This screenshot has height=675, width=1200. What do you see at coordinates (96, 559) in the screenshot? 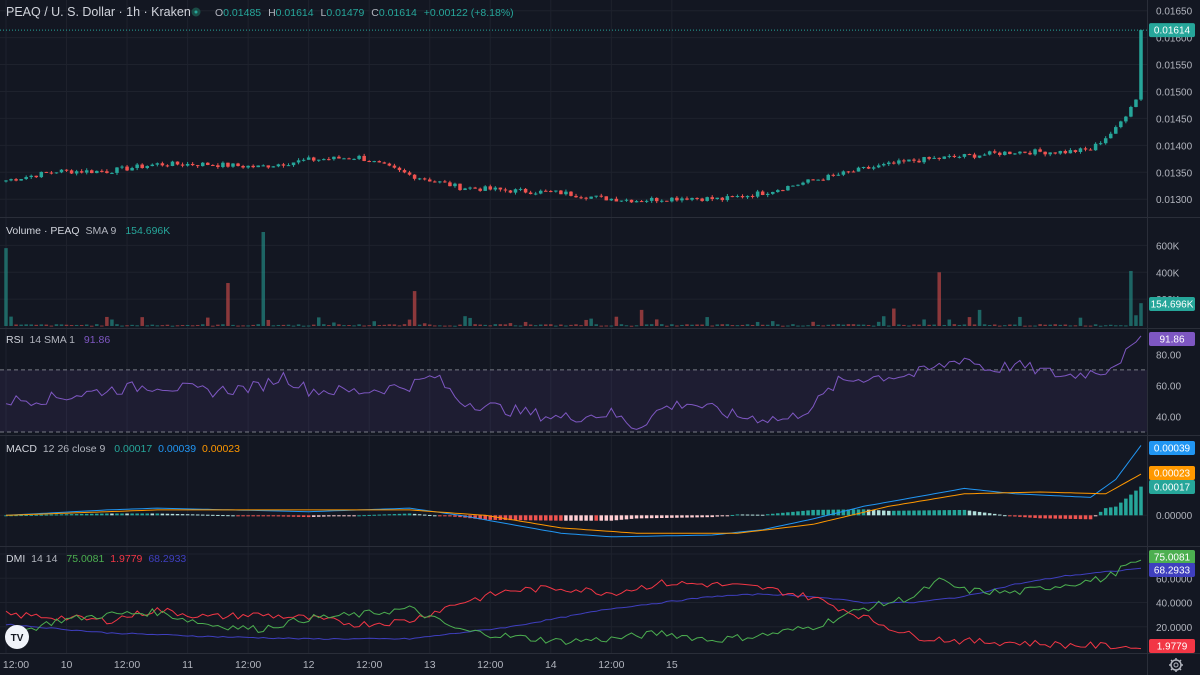
I see `dmi-legend: DMI 14 14 75.0081 1.9779 68.2933` at bounding box center [96, 559].